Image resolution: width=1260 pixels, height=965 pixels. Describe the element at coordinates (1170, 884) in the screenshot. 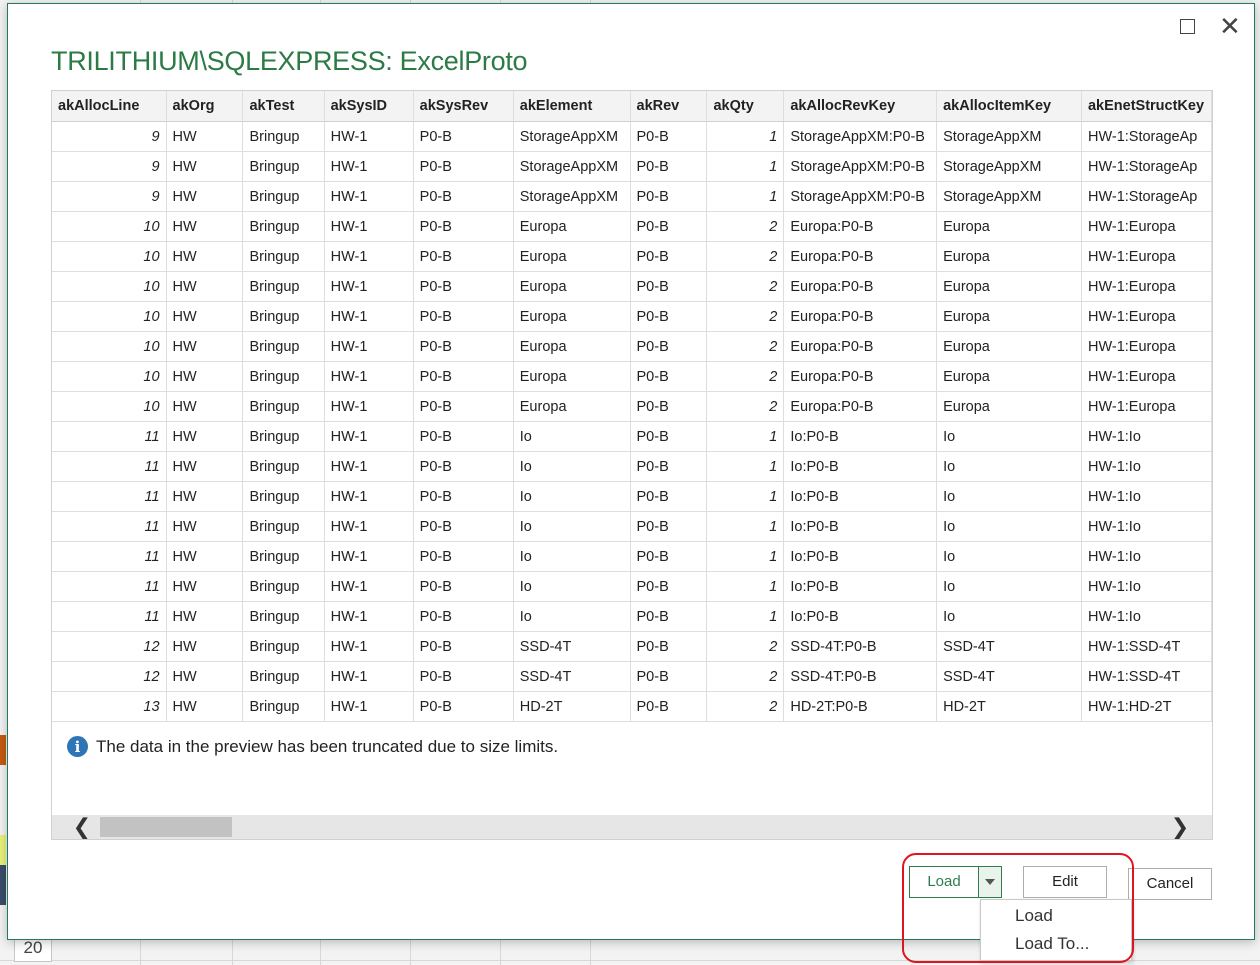

I see `cancel-button: Cancel` at that location.